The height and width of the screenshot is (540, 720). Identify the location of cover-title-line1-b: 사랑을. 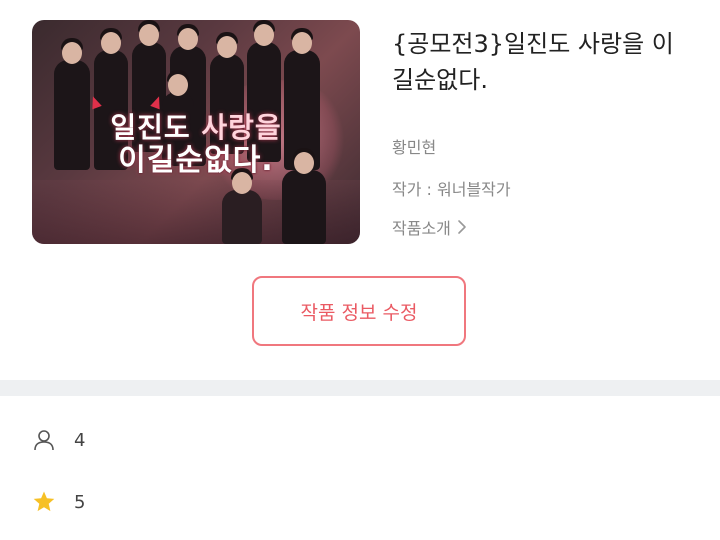
(241, 127).